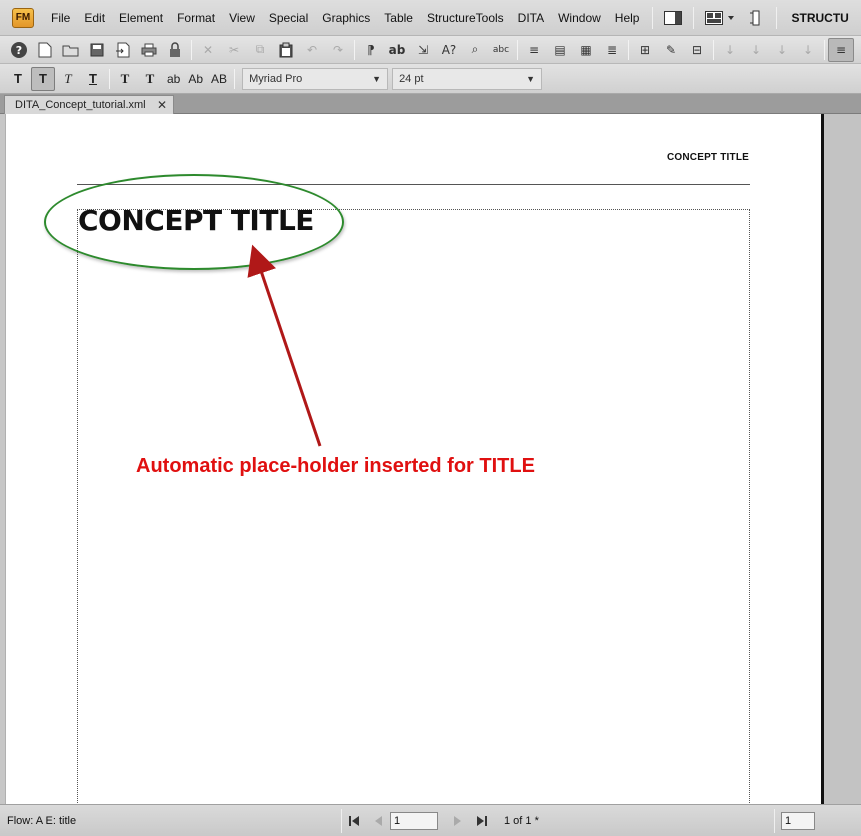 Image resolution: width=861 pixels, height=836 pixels. Describe the element at coordinates (354, 821) in the screenshot. I see `first-page-icon` at that location.